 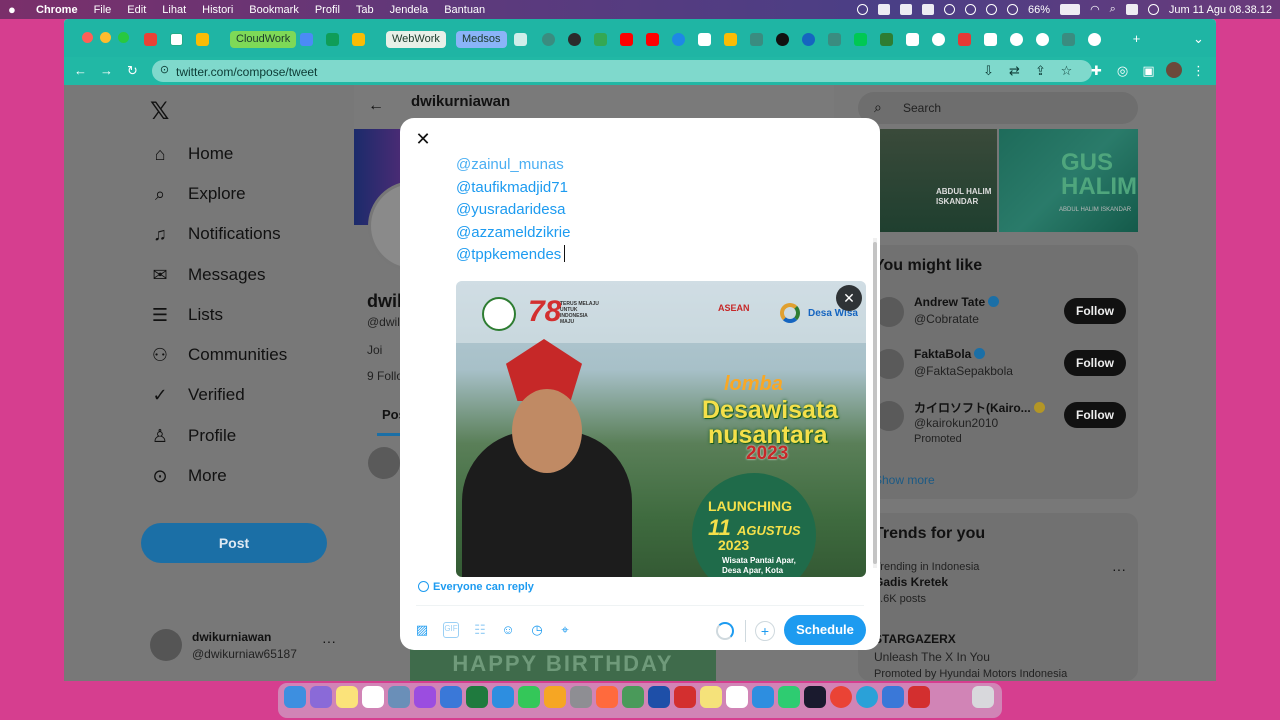 I want to click on menu-bookmarks: Bookmark, so click(x=274, y=10).